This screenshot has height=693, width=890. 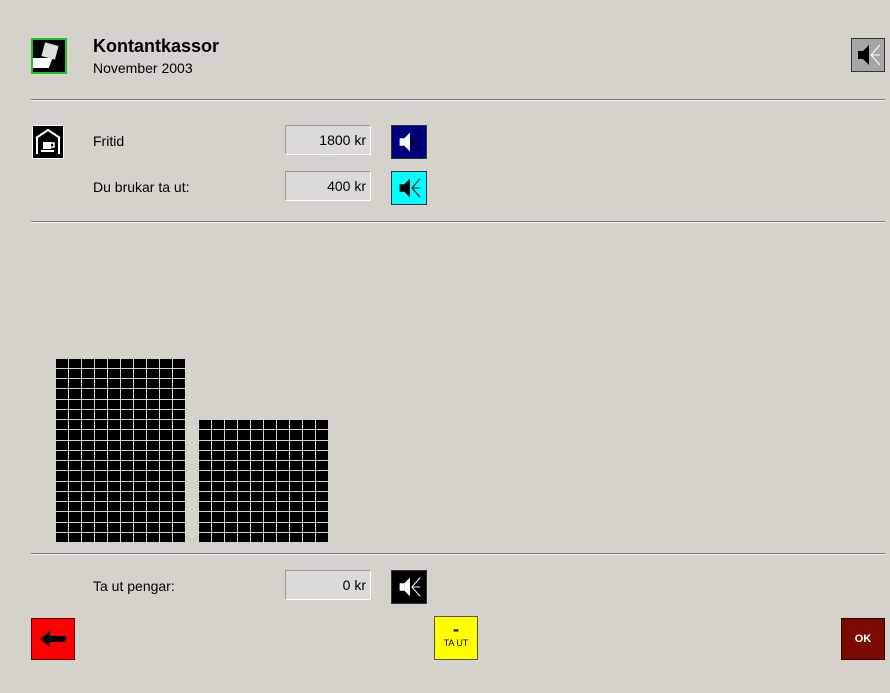 What do you see at coordinates (409, 142) in the screenshot?
I see `fritid-speaker-button` at bounding box center [409, 142].